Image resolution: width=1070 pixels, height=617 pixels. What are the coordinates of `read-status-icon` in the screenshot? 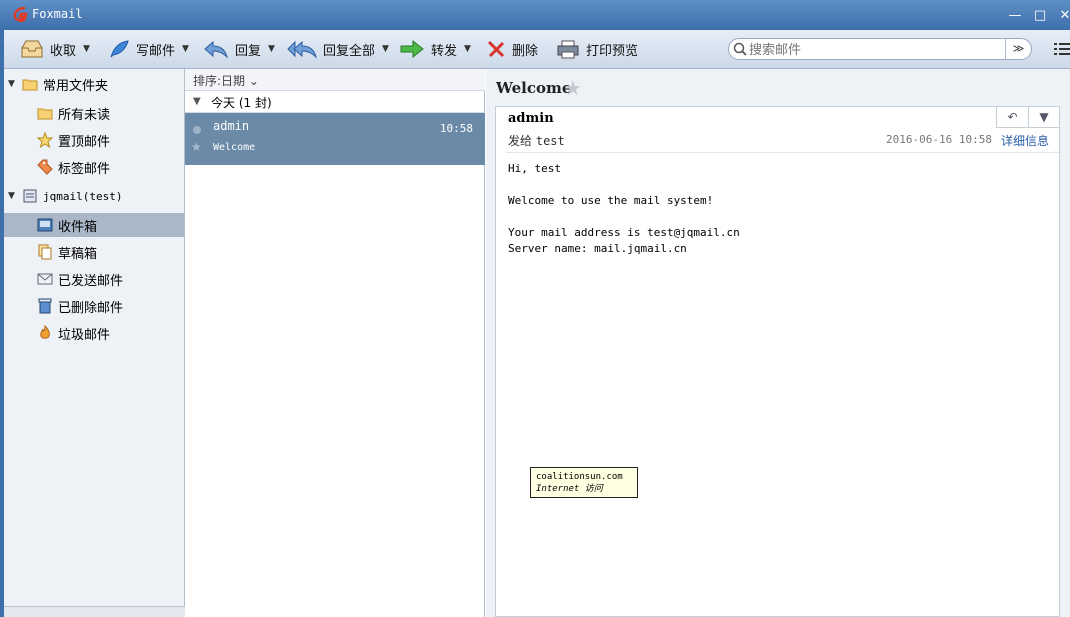 It's located at (197, 130).